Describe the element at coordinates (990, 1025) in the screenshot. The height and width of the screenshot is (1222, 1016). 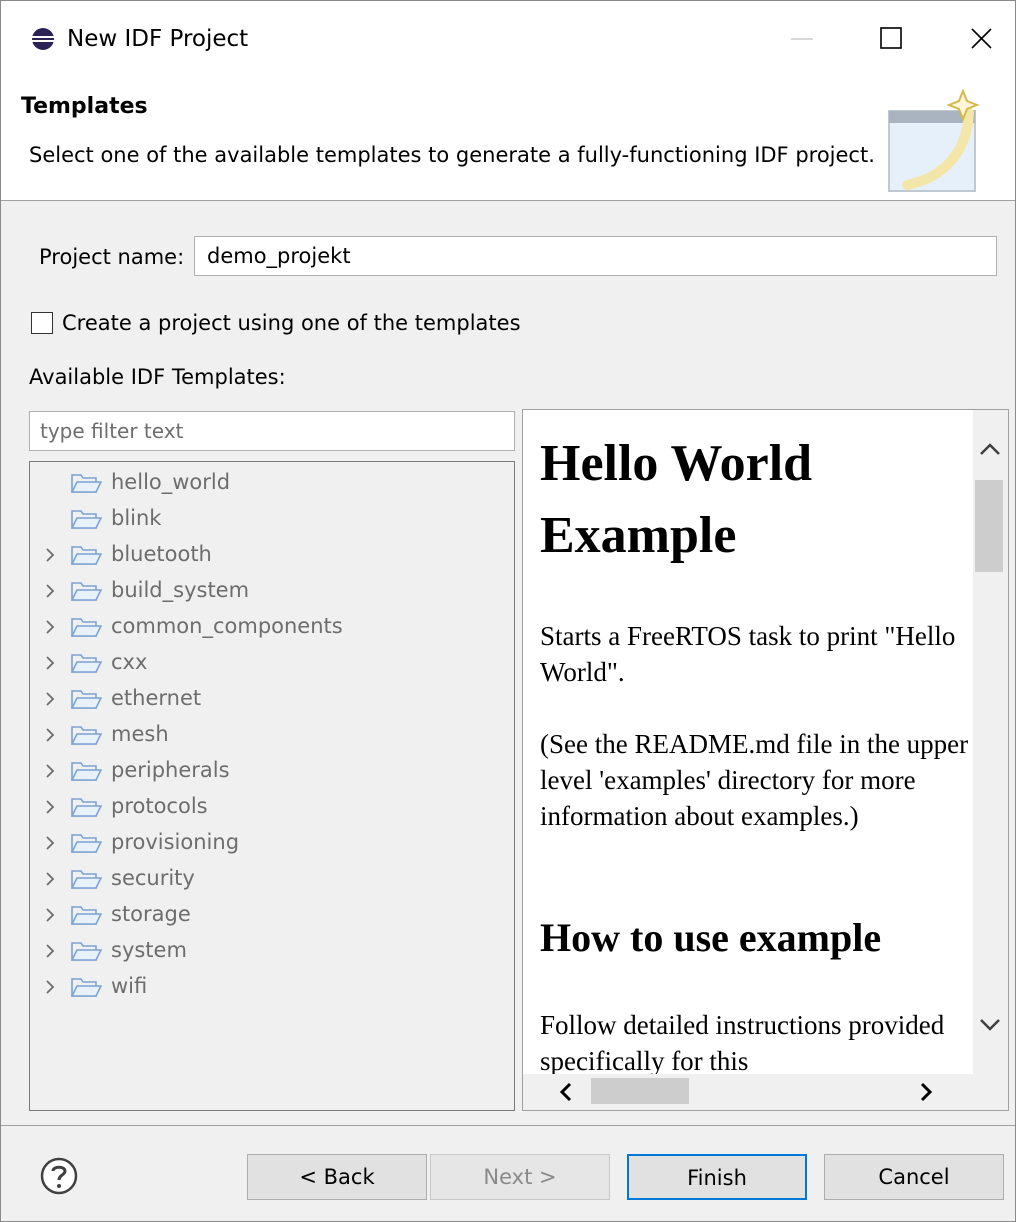
I see `scroll-down-icon` at that location.